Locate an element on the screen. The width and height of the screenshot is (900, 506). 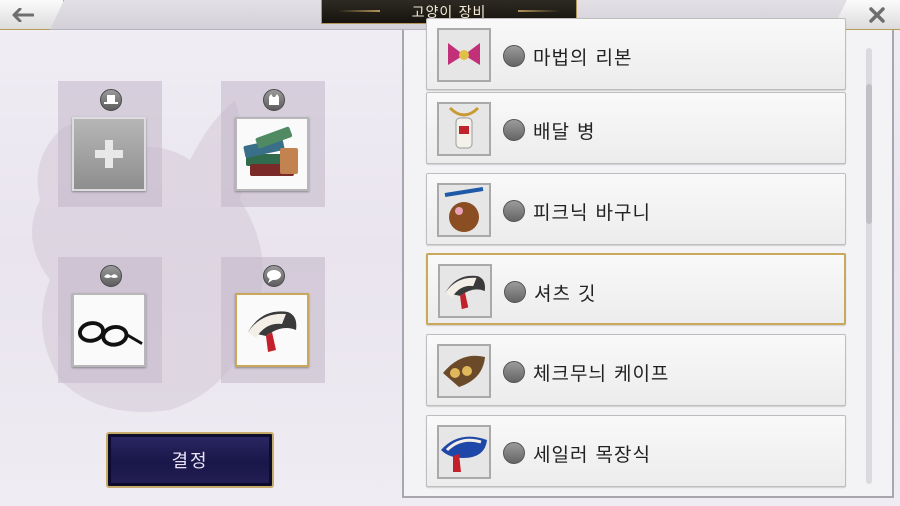
equip-slot-face is located at coordinates (110, 320).